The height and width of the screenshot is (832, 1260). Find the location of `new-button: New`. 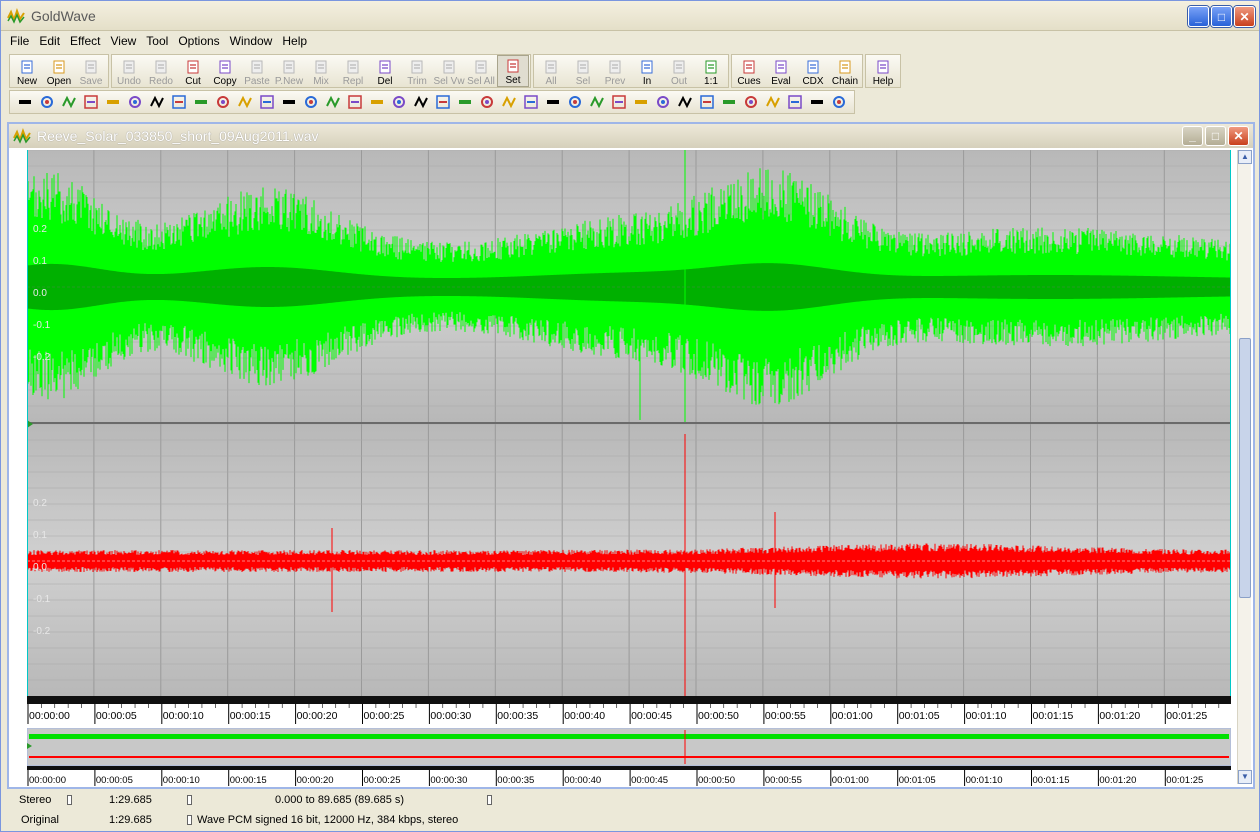

new-button: New is located at coordinates (27, 71).